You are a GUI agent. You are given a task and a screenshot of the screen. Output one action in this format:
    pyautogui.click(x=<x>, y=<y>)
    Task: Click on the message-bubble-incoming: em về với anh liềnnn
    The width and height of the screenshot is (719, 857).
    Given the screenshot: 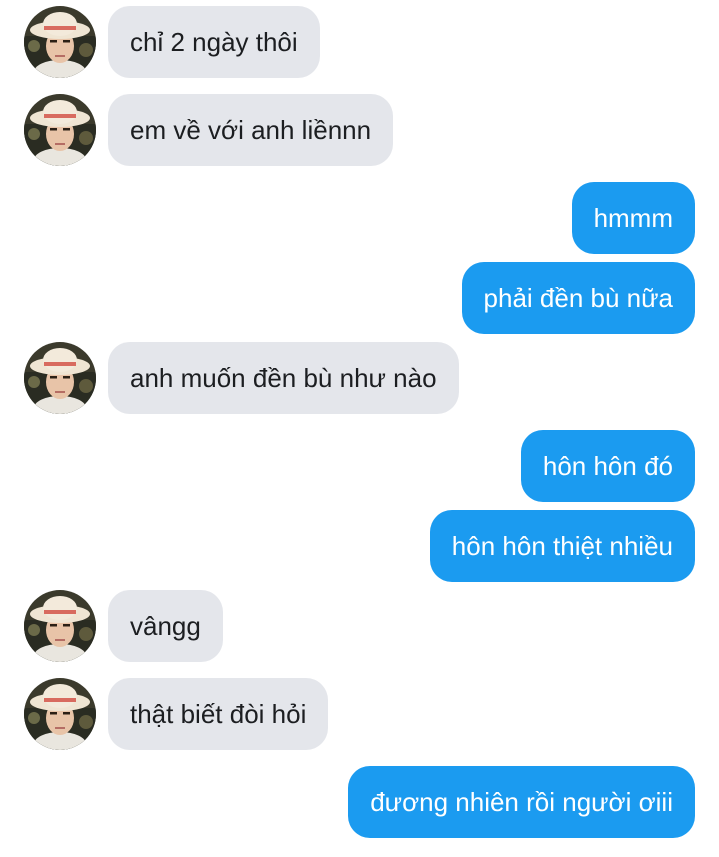 What is the action you would take?
    pyautogui.click(x=251, y=130)
    